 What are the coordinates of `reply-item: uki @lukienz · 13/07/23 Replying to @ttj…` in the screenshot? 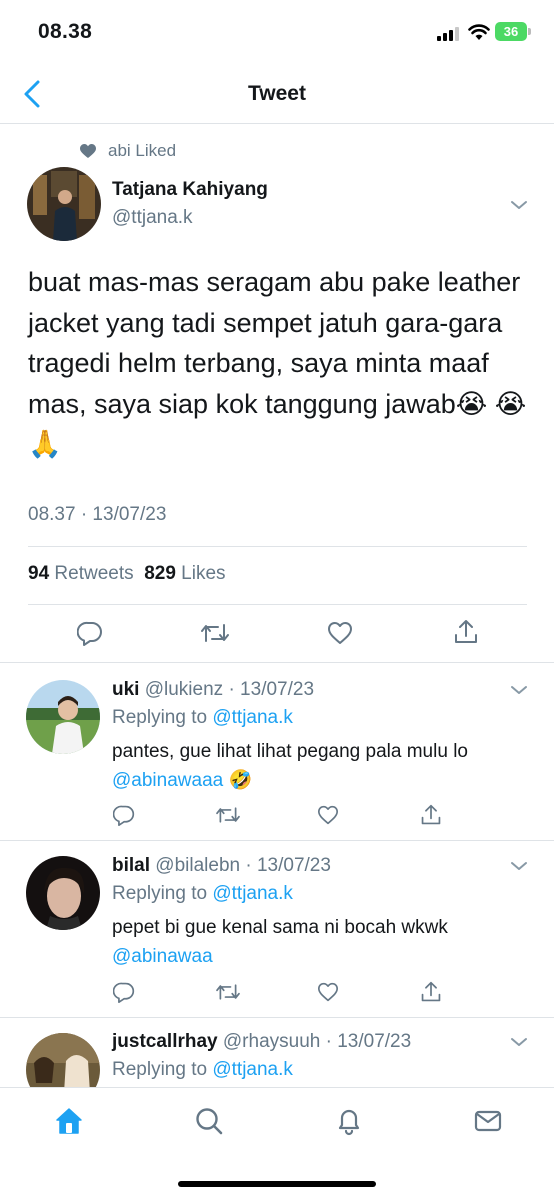 It's located at (277, 751).